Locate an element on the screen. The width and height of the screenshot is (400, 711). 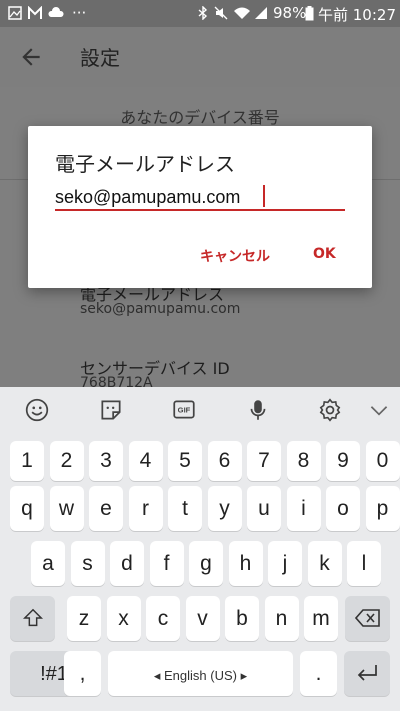
shift-icon is located at coordinates (32, 617).